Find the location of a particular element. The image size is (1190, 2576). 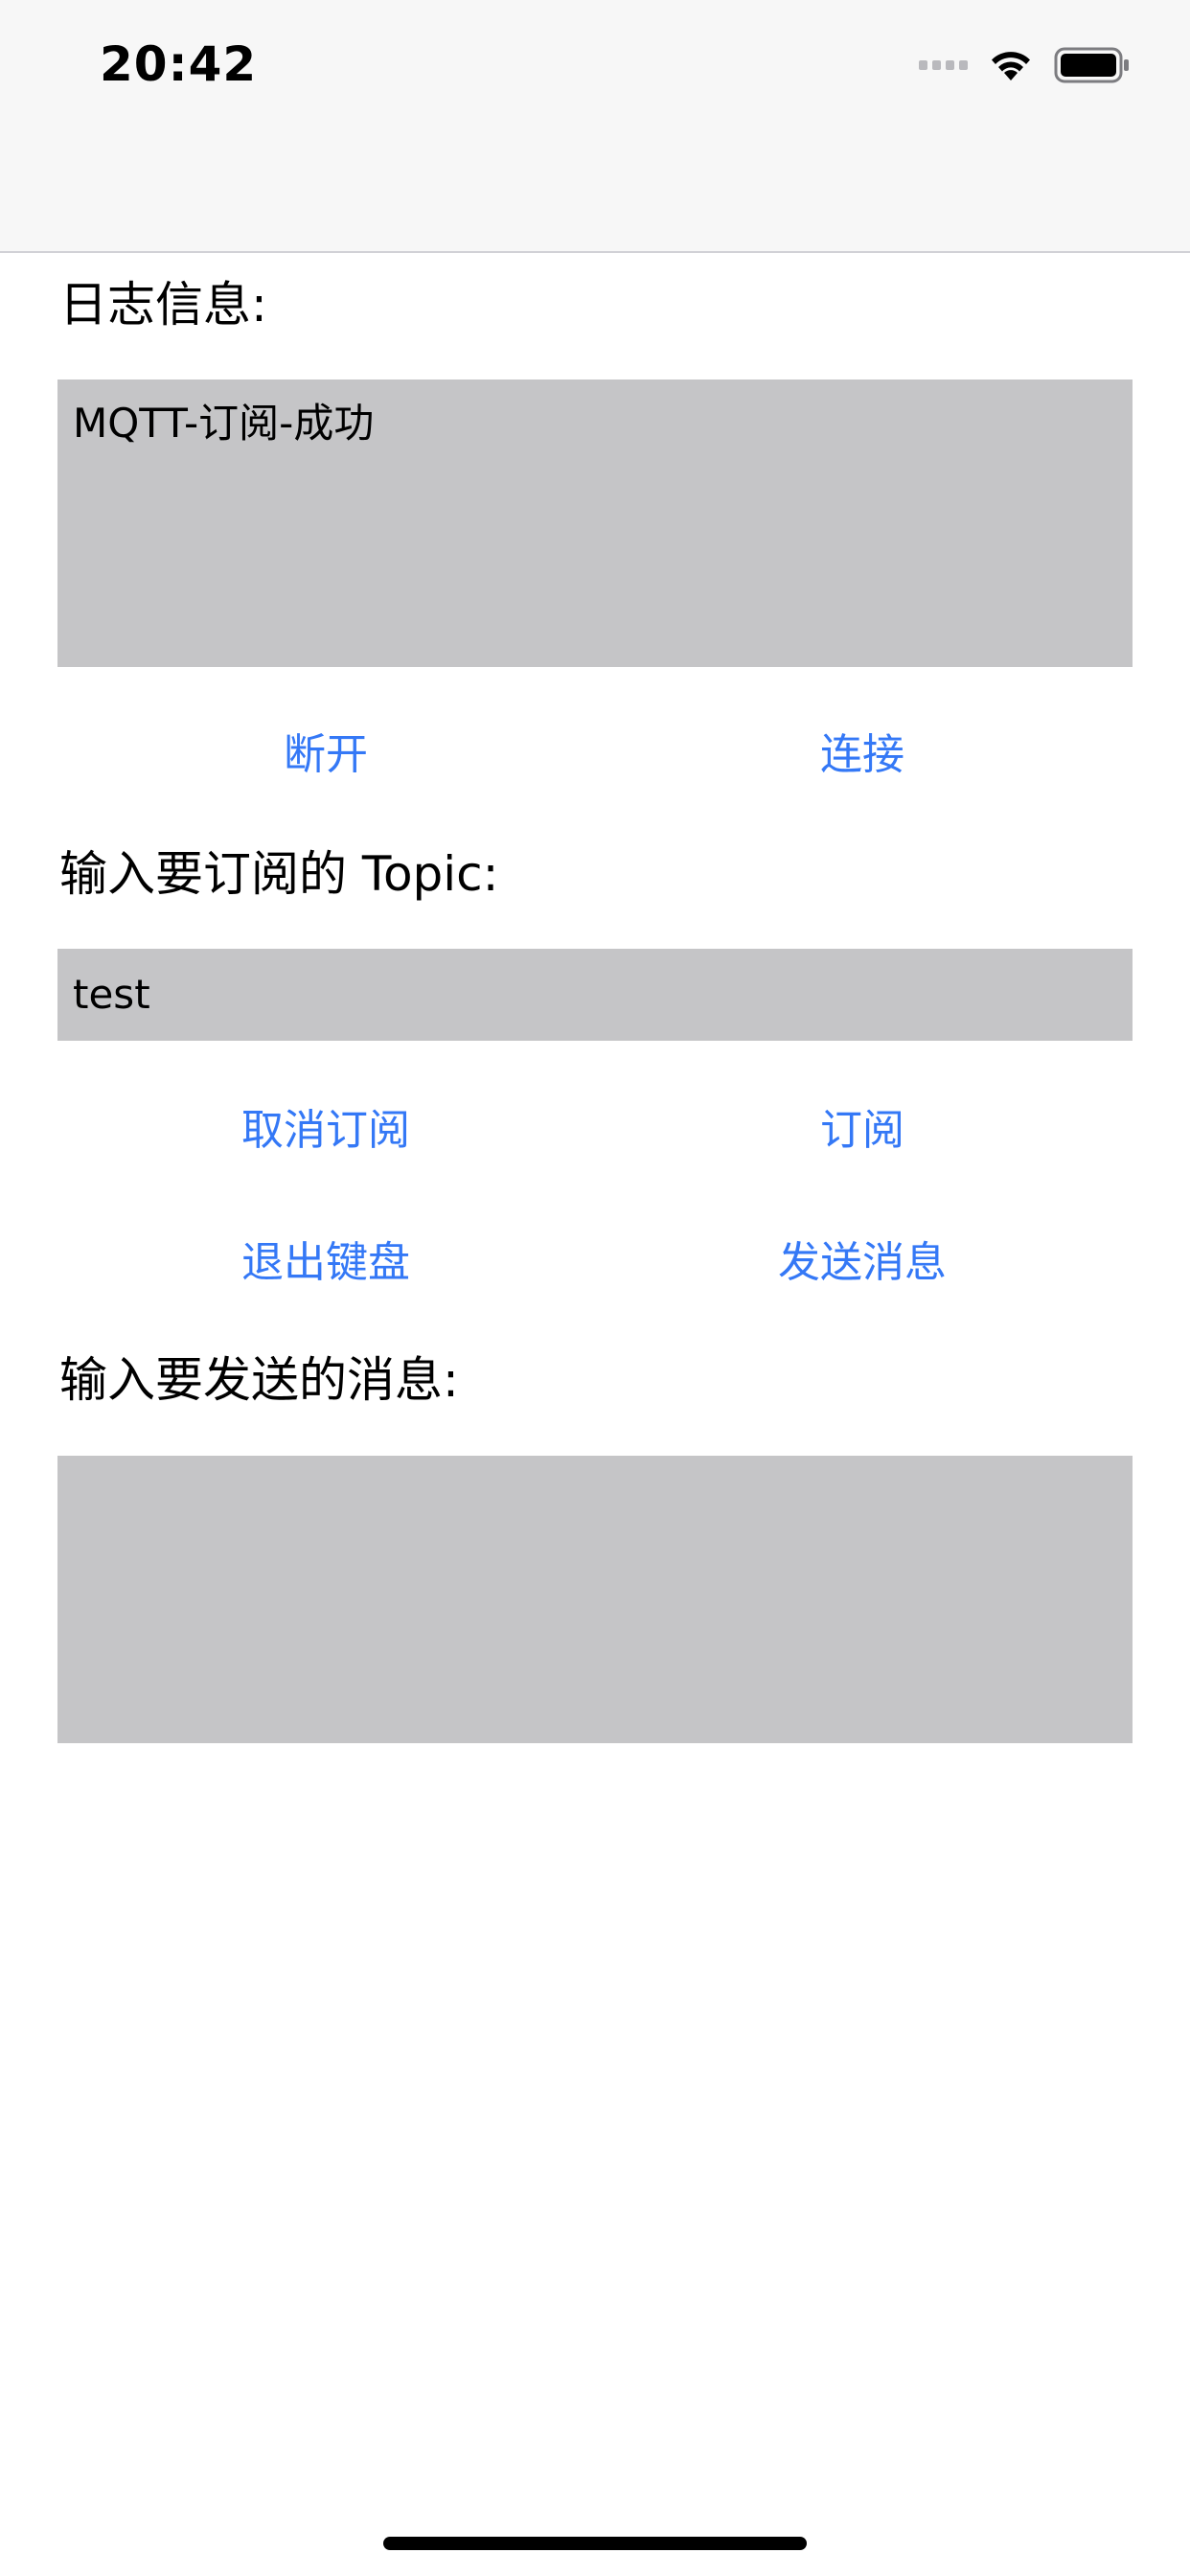

status-icons is located at coordinates (1025, 65).